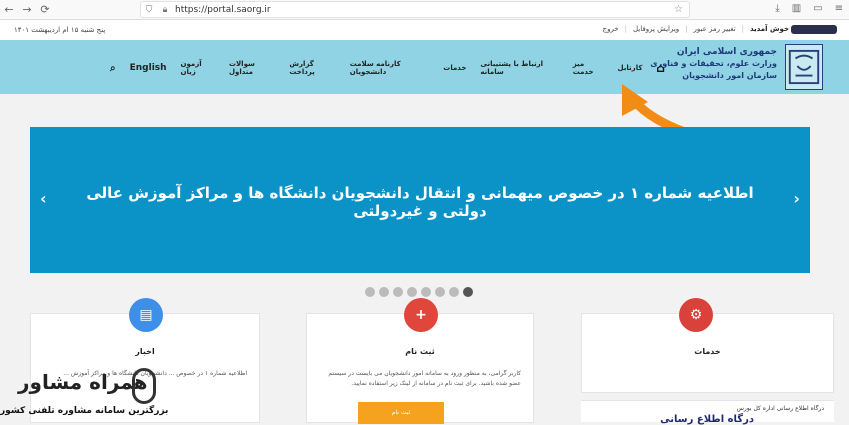 This screenshot has height=425, width=849. Describe the element at coordinates (113, 68) in the screenshot. I see `search-icon: ⌕` at that location.